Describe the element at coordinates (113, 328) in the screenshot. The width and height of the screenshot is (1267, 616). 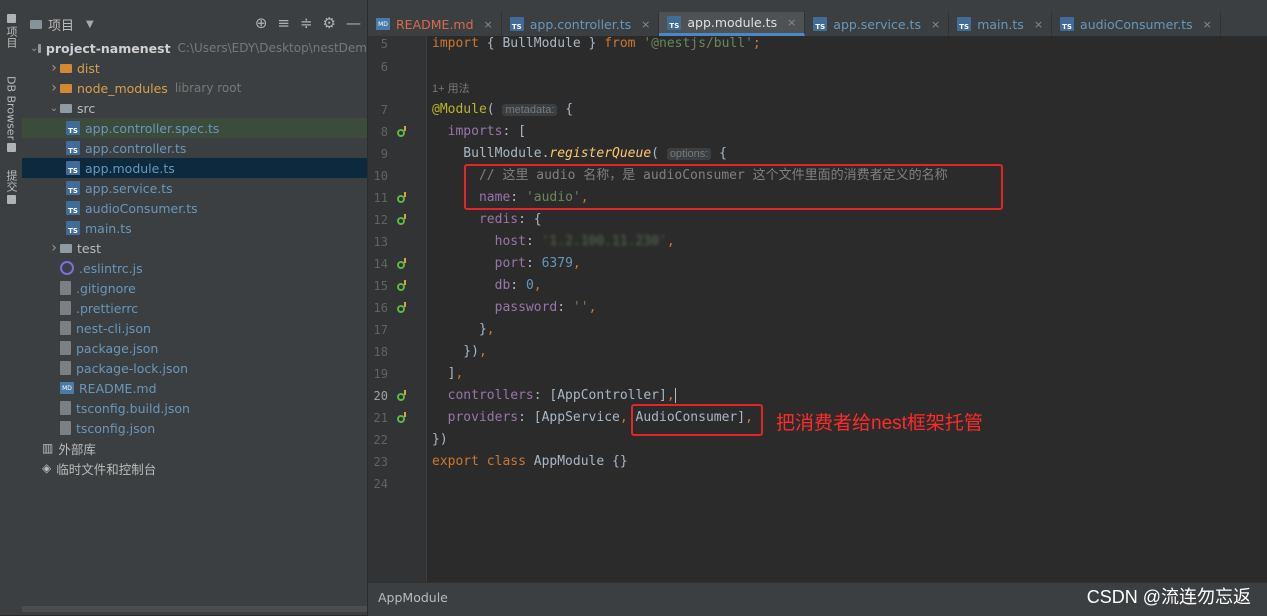
I see `tree-item-label: nest-cli.json` at that location.